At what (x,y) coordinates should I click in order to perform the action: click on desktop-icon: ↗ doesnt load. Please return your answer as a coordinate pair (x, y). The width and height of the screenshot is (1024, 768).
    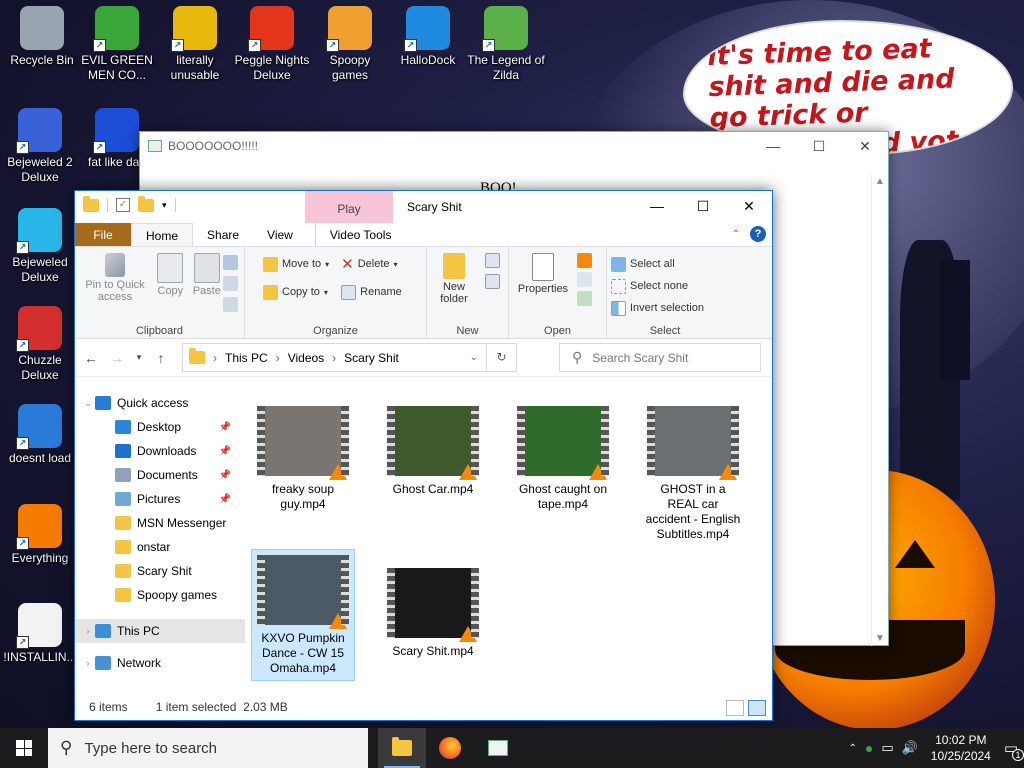
    Looking at the image, I should click on (40, 435).